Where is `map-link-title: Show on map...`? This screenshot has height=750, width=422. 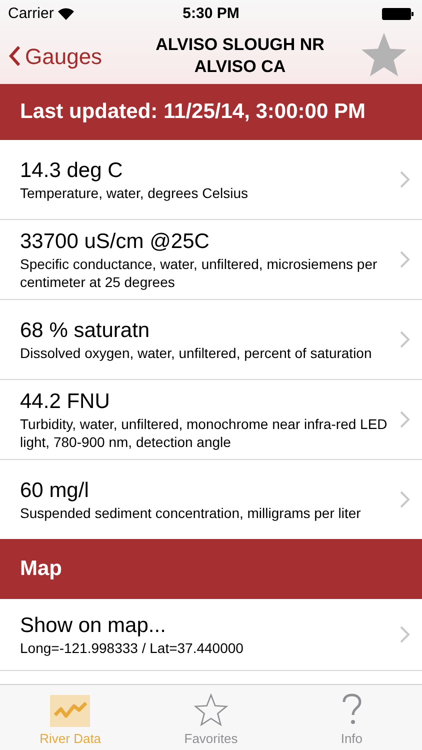
map-link-title: Show on map... is located at coordinates (93, 625).